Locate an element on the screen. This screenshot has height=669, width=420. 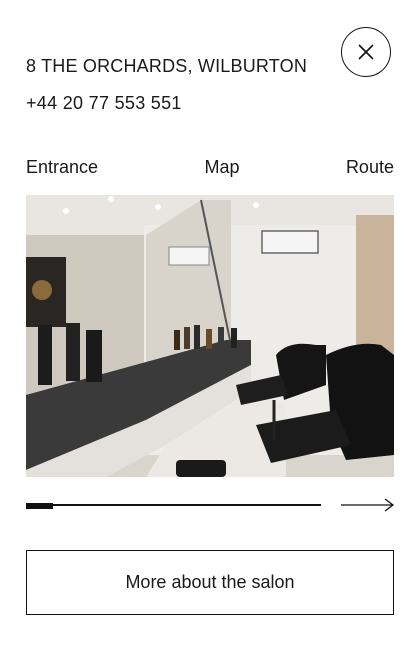
view-tabs: Entrance Map Route is located at coordinates (210, 167).